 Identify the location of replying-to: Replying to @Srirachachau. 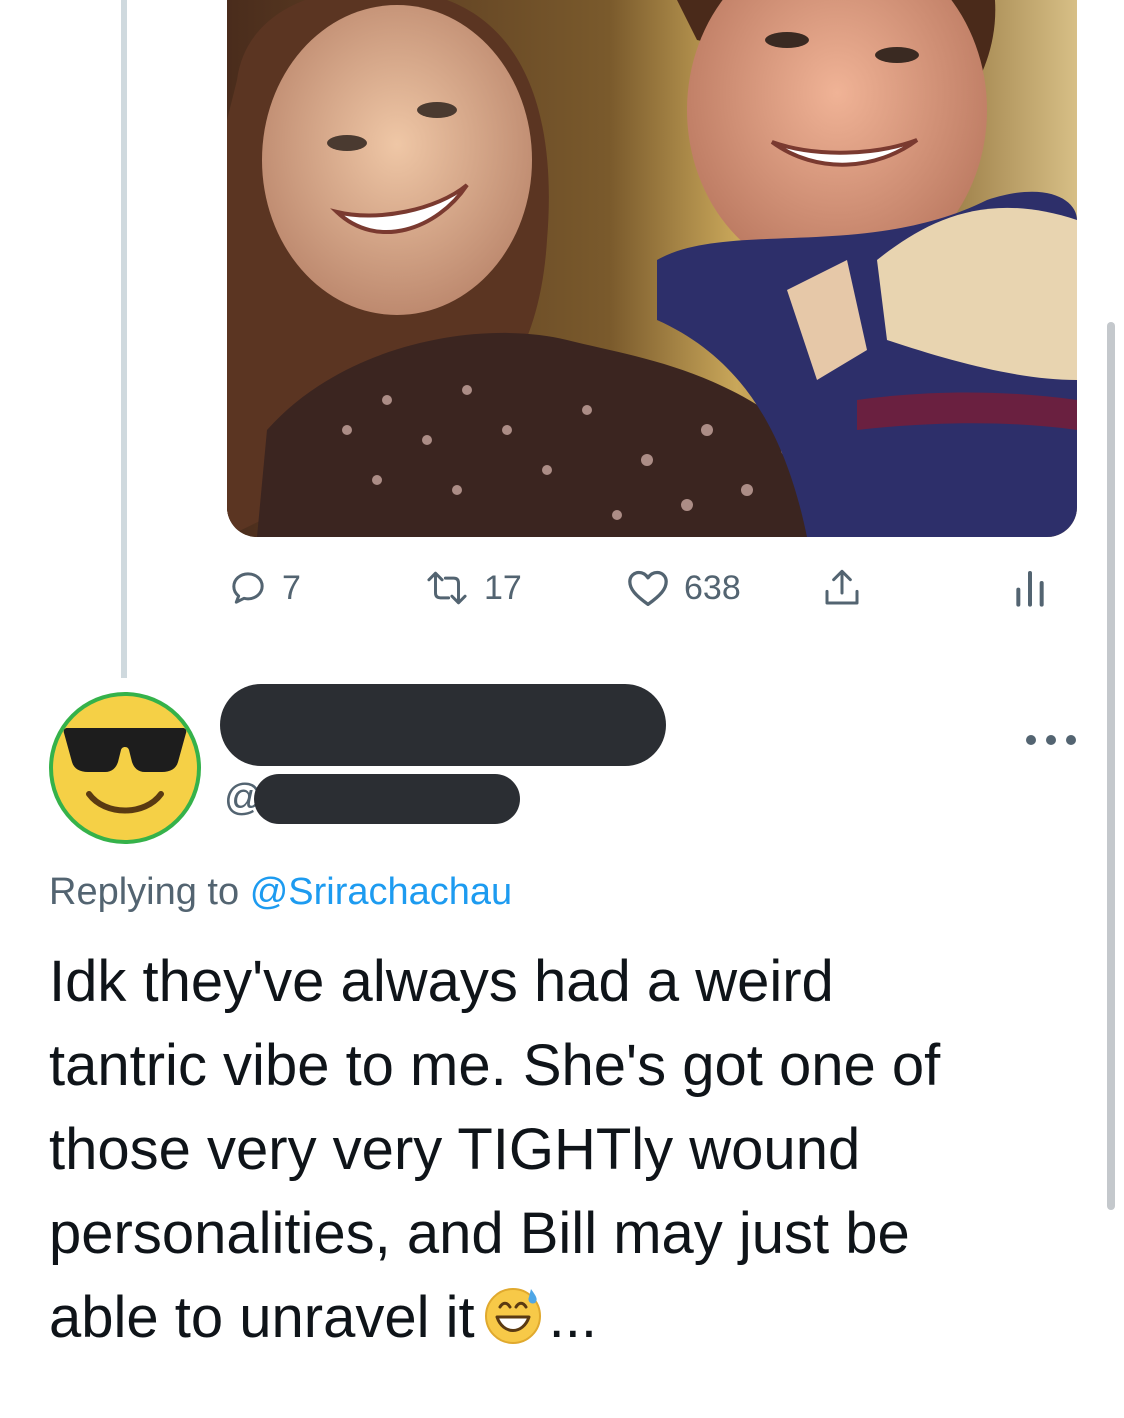
(280, 892).